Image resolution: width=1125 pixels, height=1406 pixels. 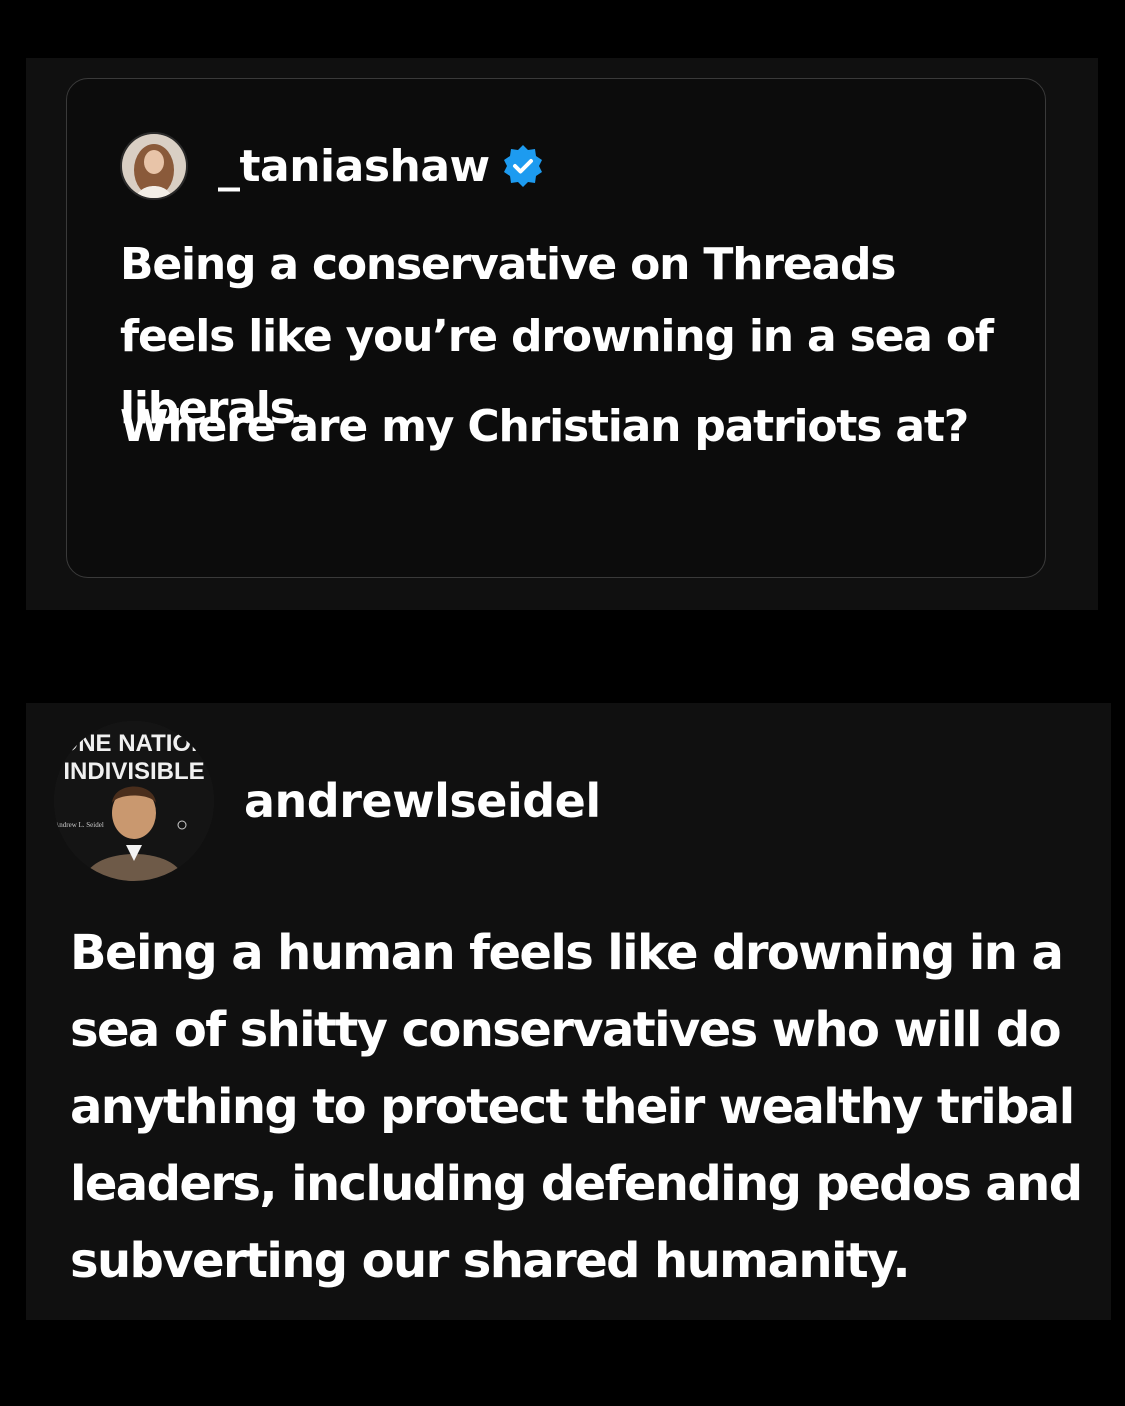 I want to click on book-cover-avatar-icon: ONE NATION INDIVISIBLE Andrew L. Seidel, so click(x=134, y=801).